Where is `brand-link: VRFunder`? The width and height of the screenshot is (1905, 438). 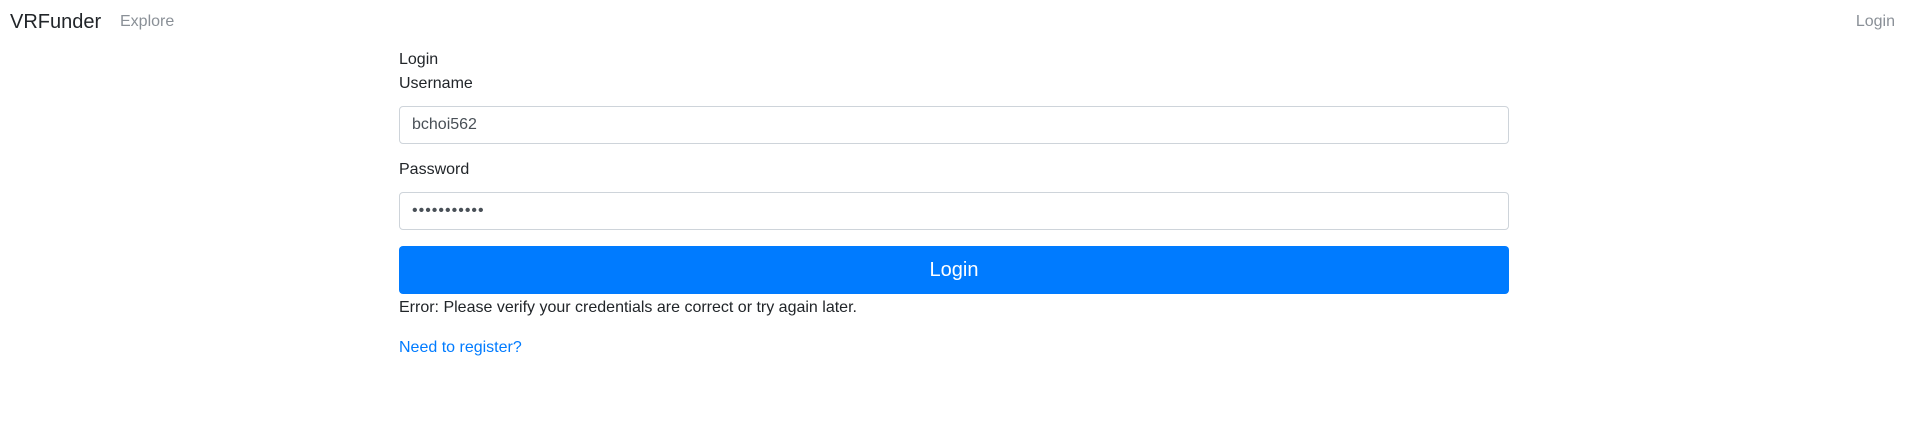 brand-link: VRFunder is located at coordinates (55, 22).